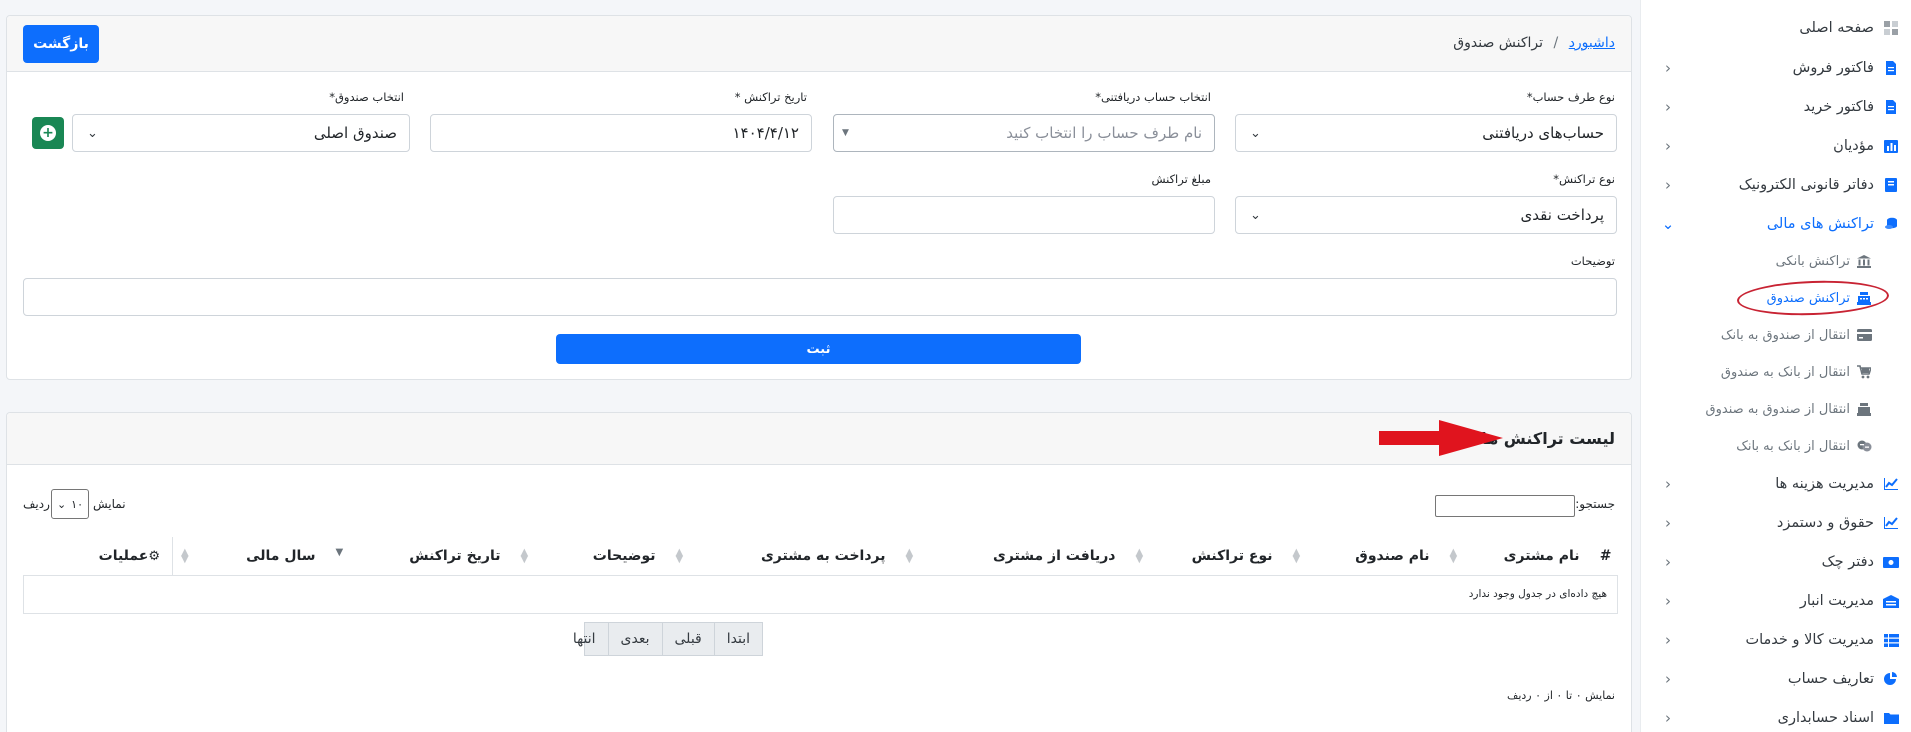 Image resolution: width=1911 pixels, height=732 pixels. What do you see at coordinates (845, 133) in the screenshot?
I see `caret-down-icon: ▼` at bounding box center [845, 133].